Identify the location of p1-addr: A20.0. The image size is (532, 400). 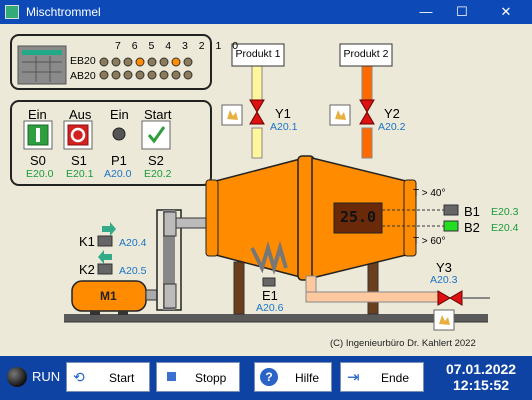
(118, 174).